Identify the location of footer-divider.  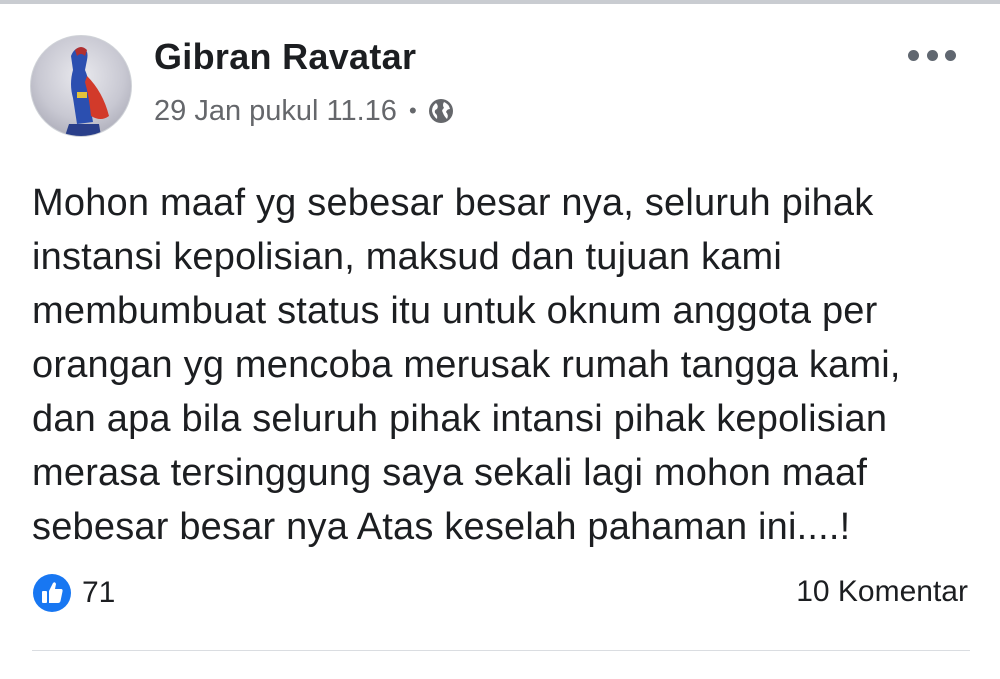
(501, 650).